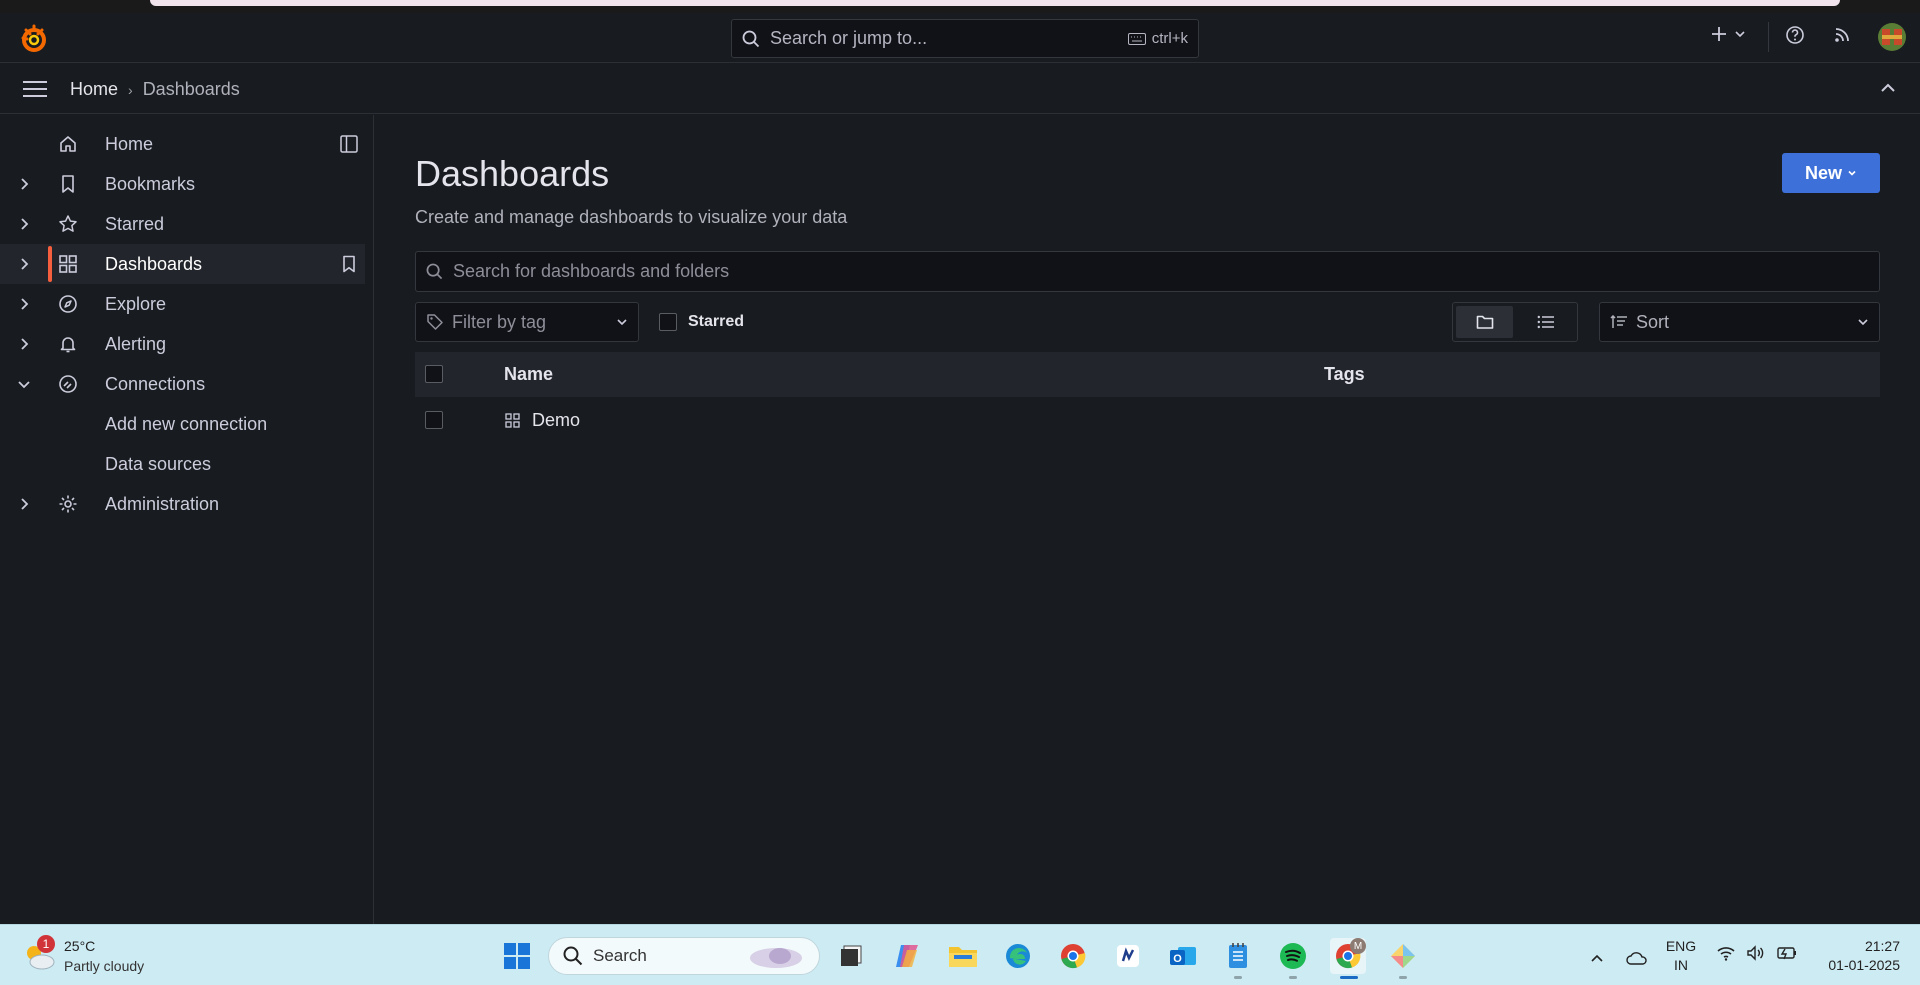 This screenshot has width=1920, height=985. I want to click on taskbar-app-copilot, so click(907, 956).